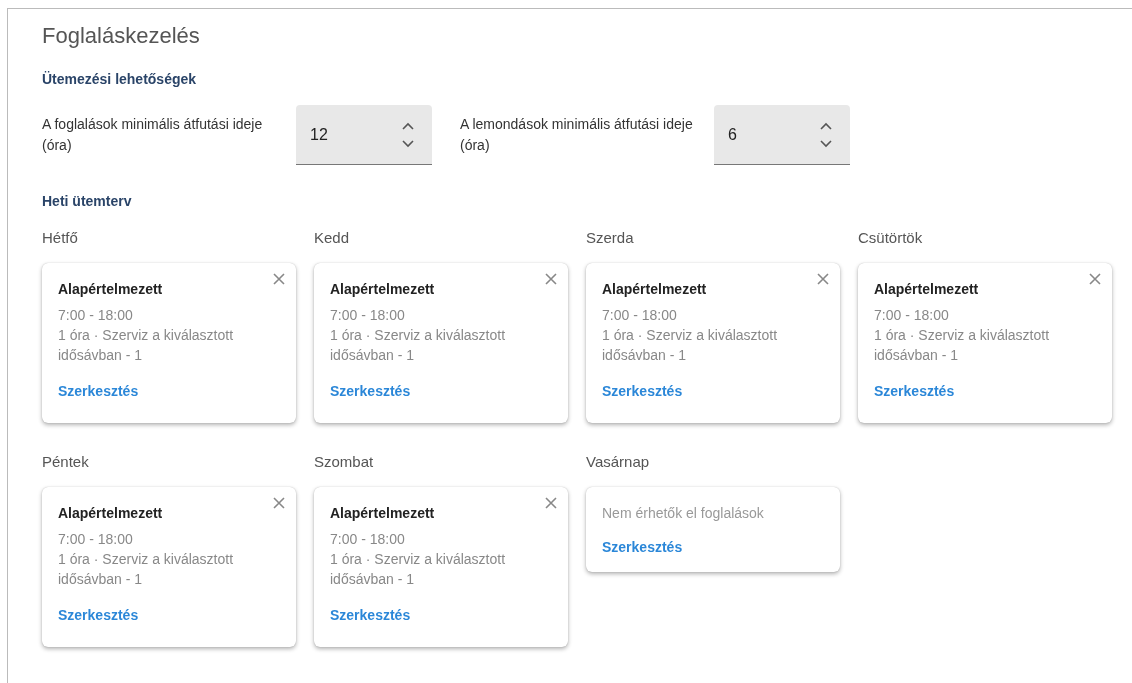  I want to click on day-label: Péntek, so click(66, 462).